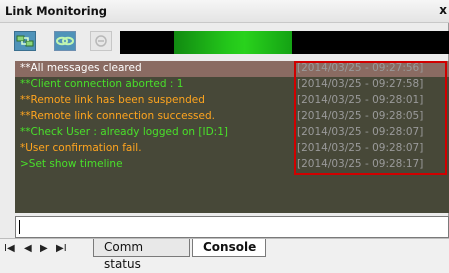  I want to click on disconnect-button, so click(101, 41).